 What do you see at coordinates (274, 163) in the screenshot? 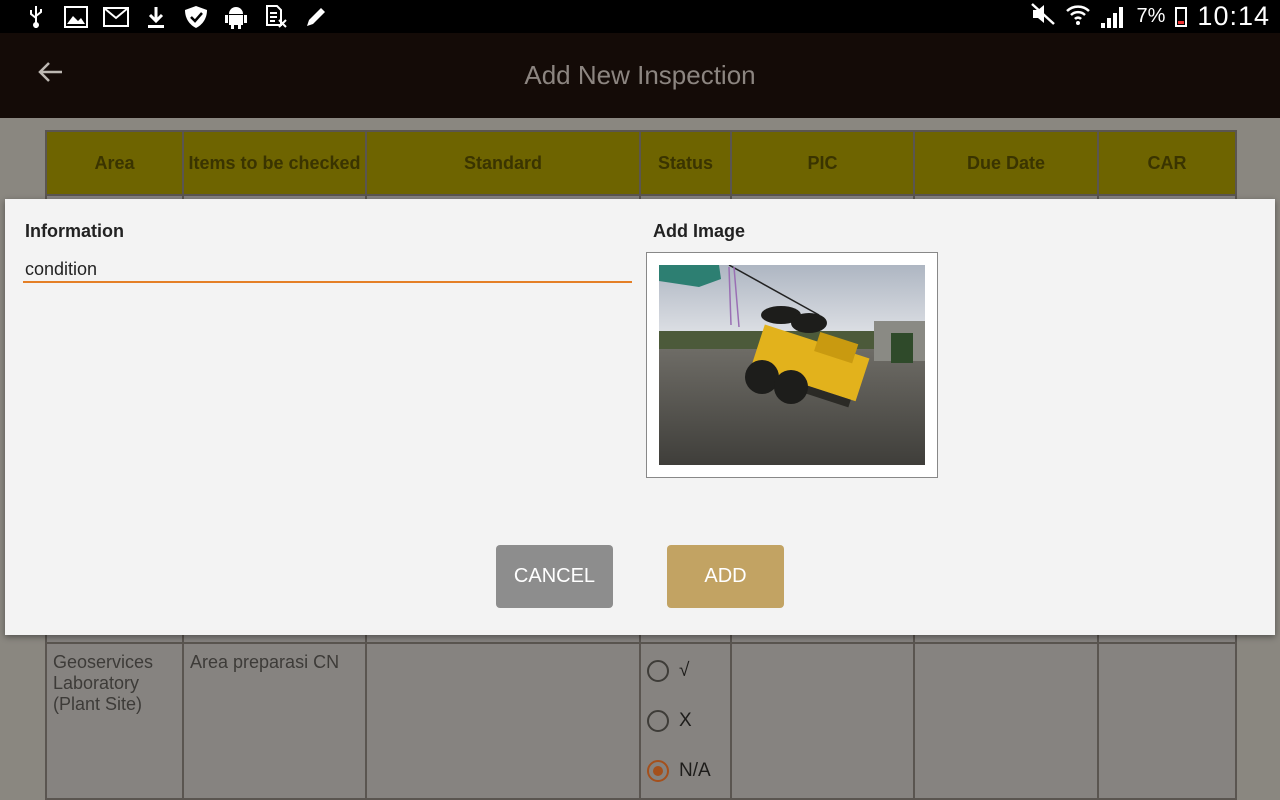
I see `header-items: Items to be checked` at bounding box center [274, 163].